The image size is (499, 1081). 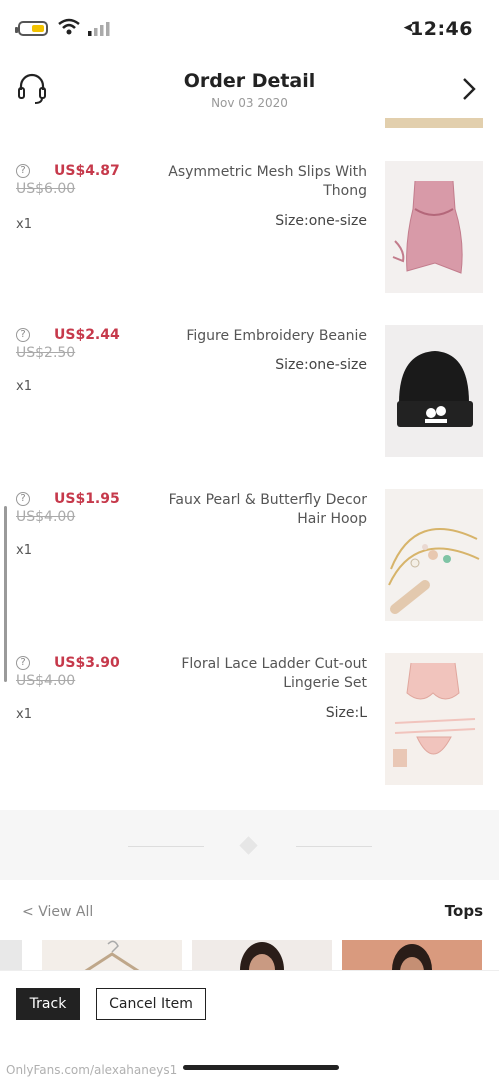 I want to click on view-all-label: View All, so click(x=66, y=912).